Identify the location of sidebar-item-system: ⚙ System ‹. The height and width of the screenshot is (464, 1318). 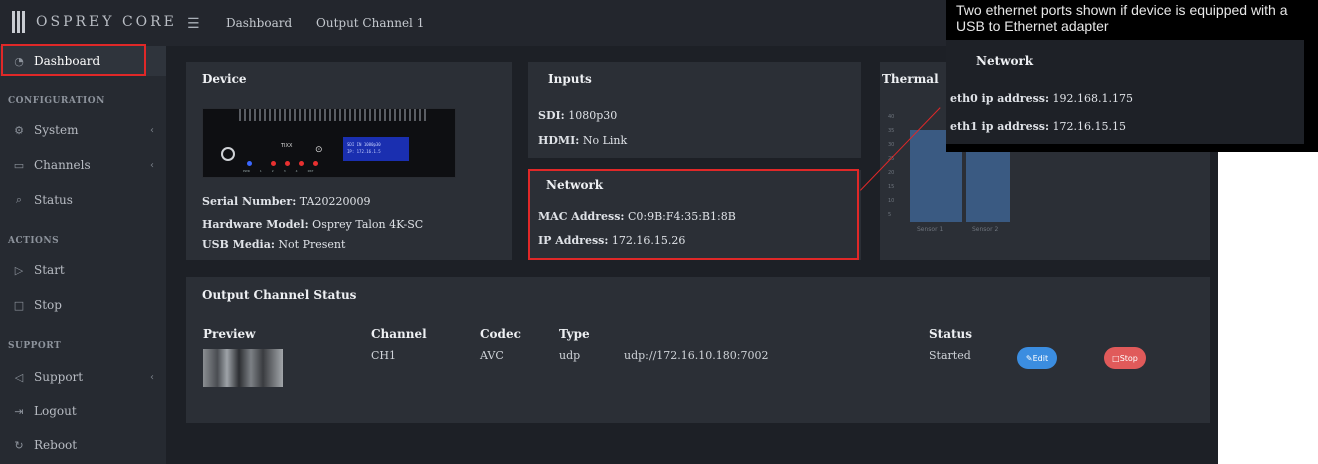
(83, 130).